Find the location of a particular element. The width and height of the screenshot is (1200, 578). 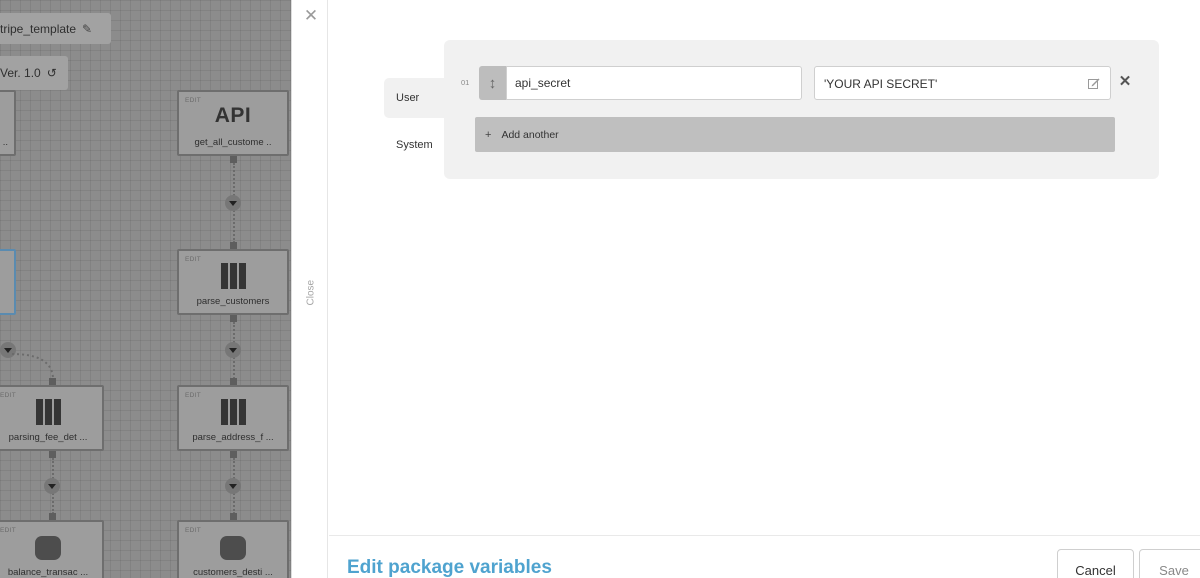

api-glyph: API is located at coordinates (233, 115).